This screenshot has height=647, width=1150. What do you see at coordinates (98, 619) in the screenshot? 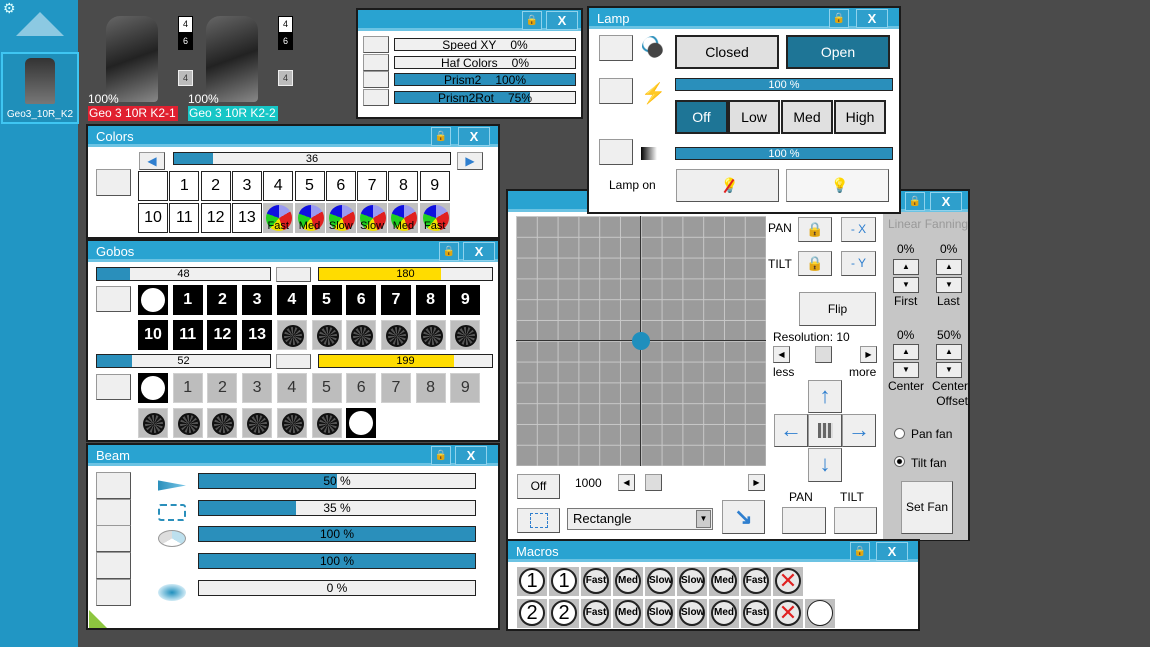
I see `add-corner-icon` at bounding box center [98, 619].